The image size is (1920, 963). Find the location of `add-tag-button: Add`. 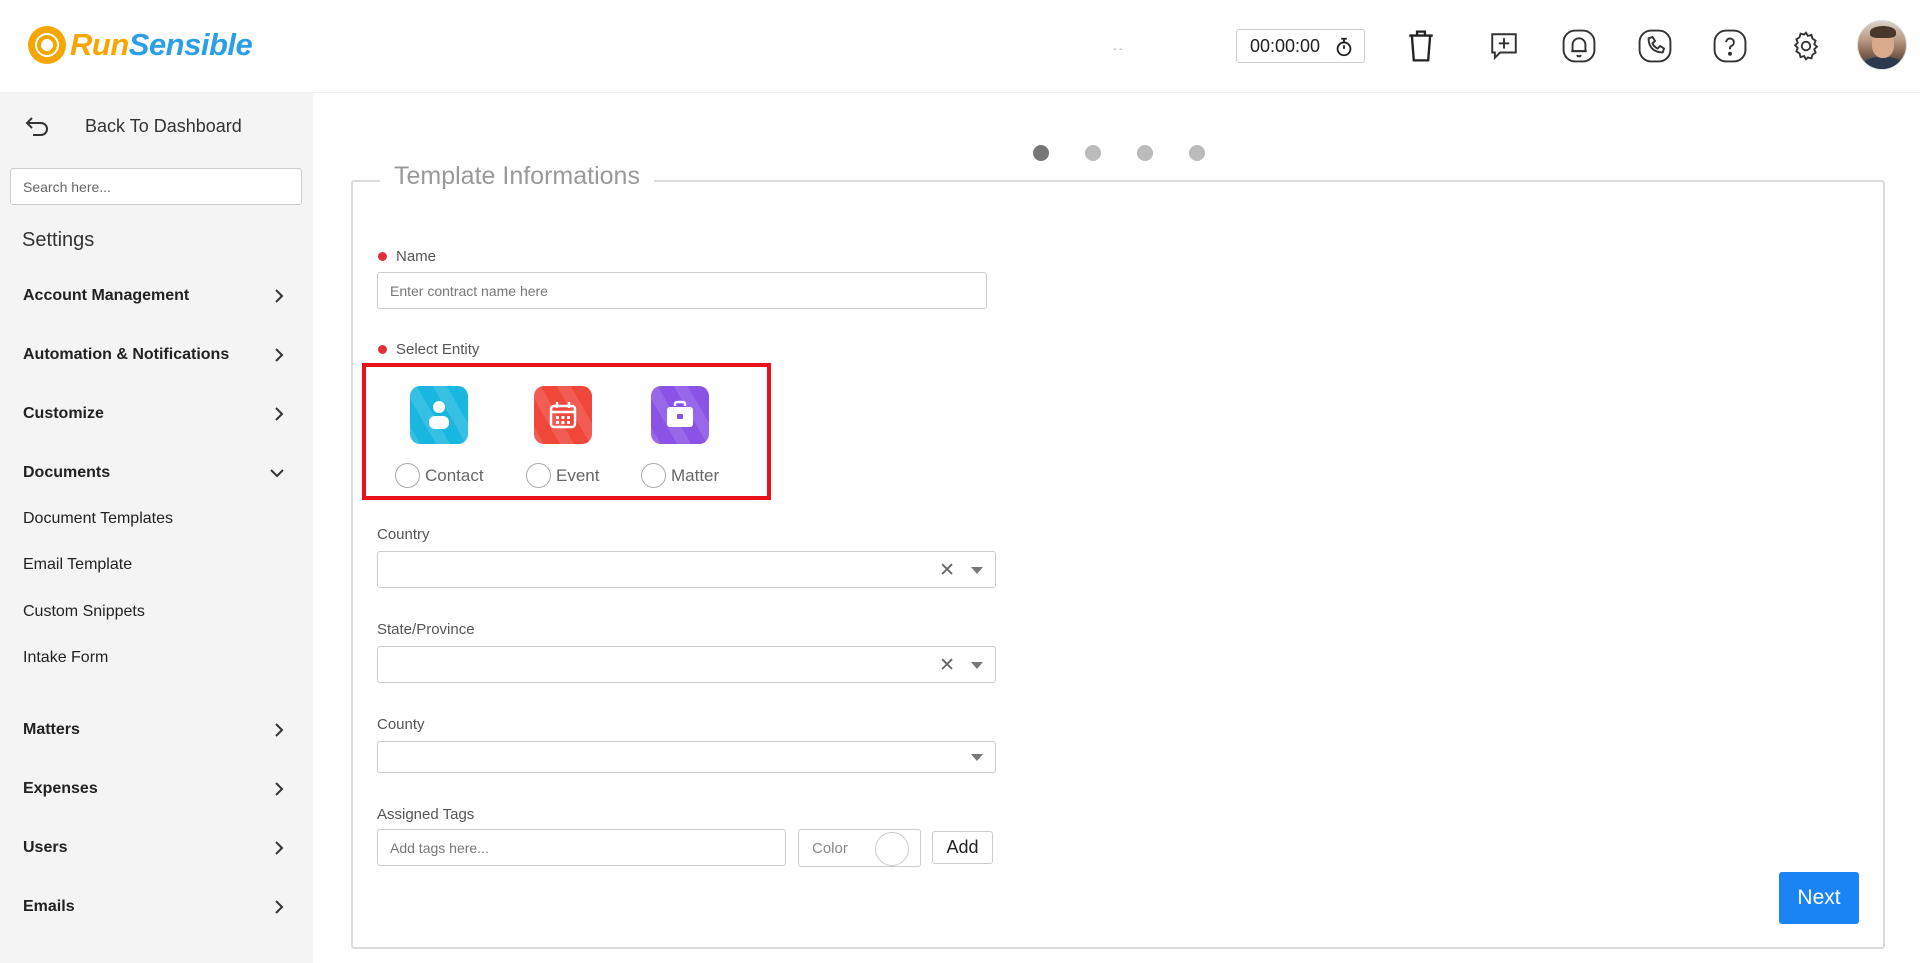

add-tag-button: Add is located at coordinates (962, 847).